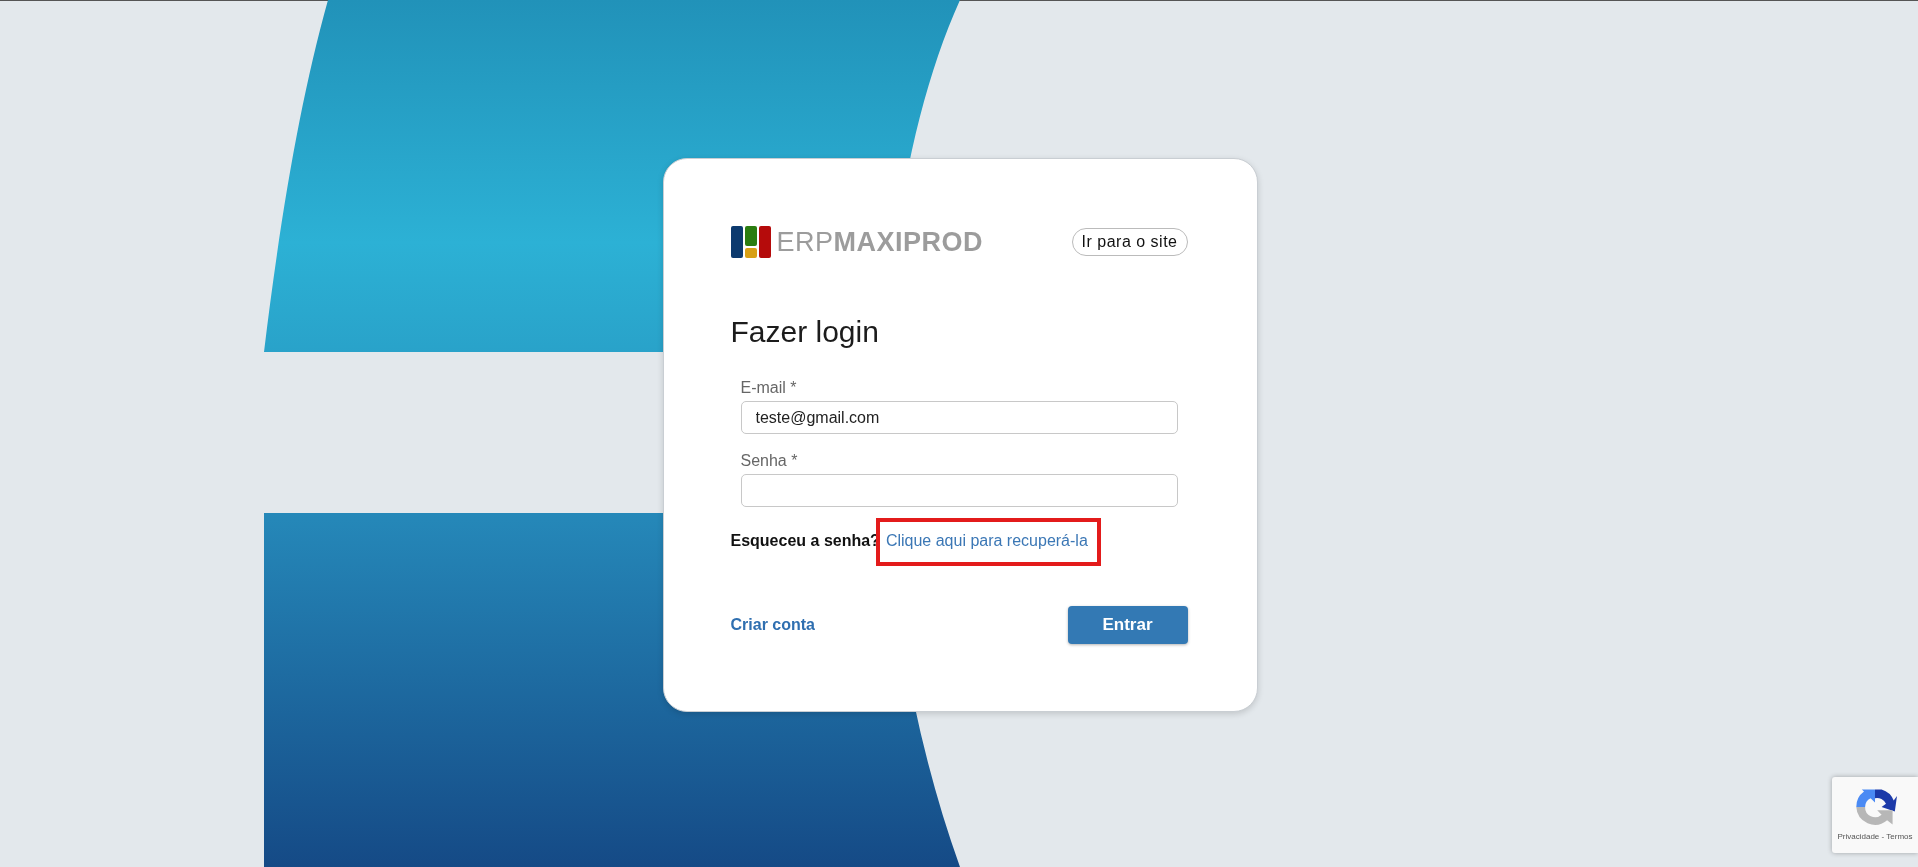 The image size is (1918, 867). Describe the element at coordinates (1875, 836) in the screenshot. I see `recaptcha-footer: Privacidade - Termos` at that location.